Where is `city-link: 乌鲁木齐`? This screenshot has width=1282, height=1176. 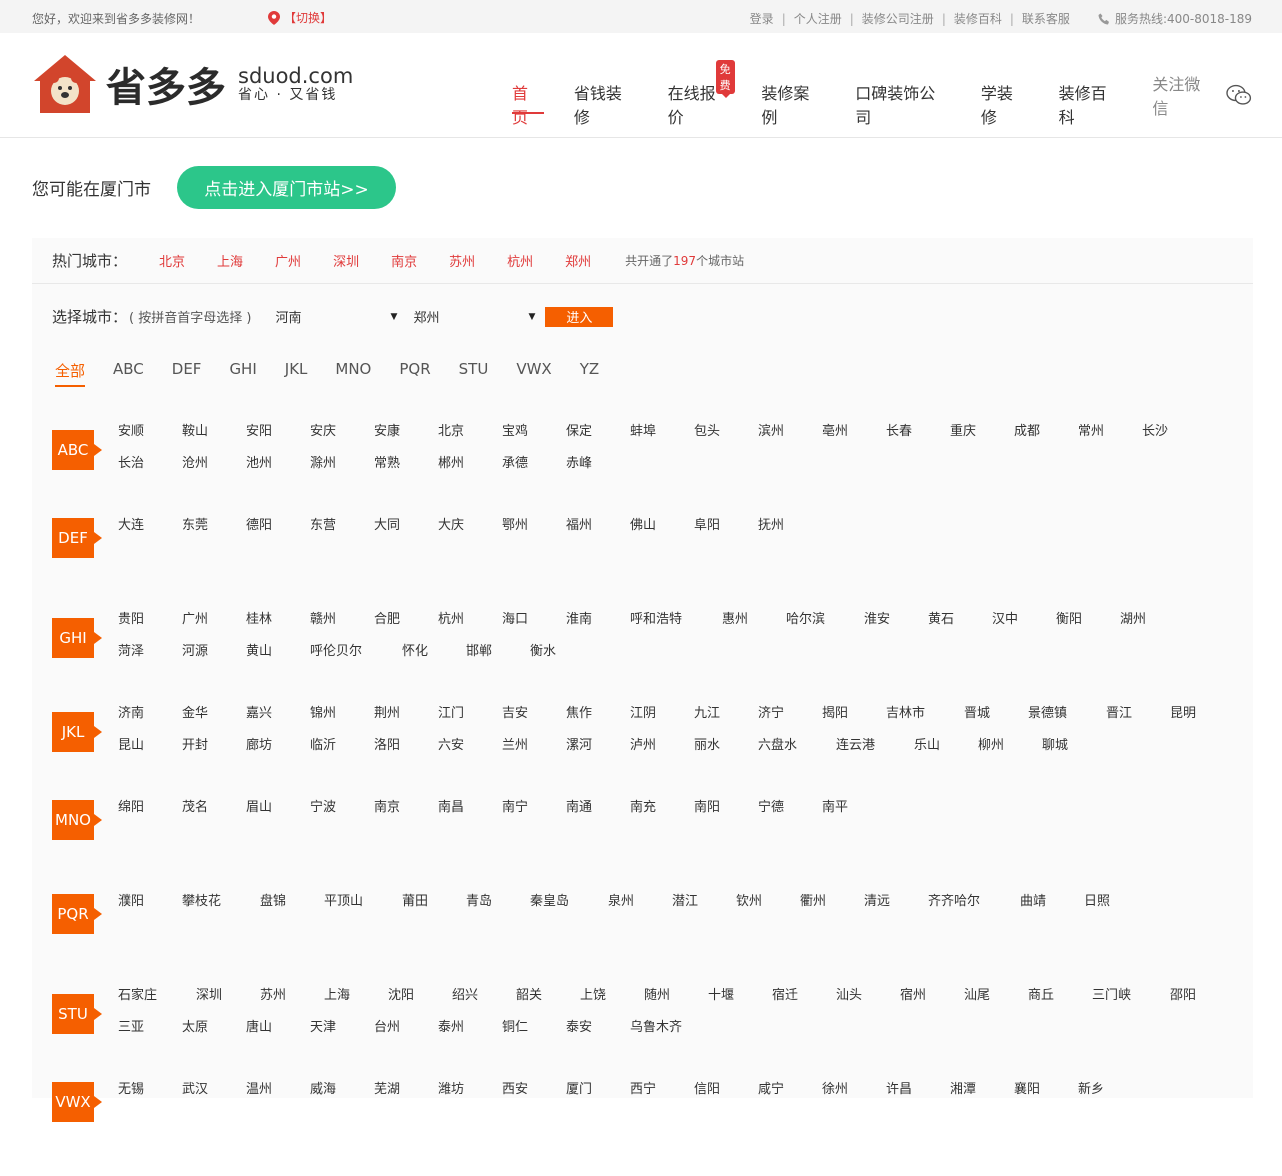 city-link: 乌鲁木齐 is located at coordinates (676, 1036).